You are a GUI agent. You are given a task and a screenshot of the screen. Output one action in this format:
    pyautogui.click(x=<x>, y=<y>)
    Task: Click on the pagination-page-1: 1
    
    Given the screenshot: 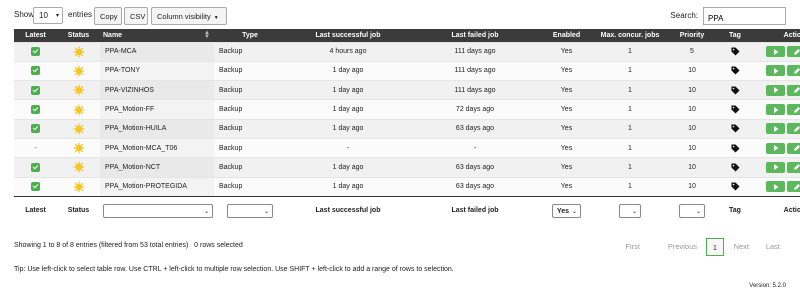 What is the action you would take?
    pyautogui.click(x=715, y=247)
    